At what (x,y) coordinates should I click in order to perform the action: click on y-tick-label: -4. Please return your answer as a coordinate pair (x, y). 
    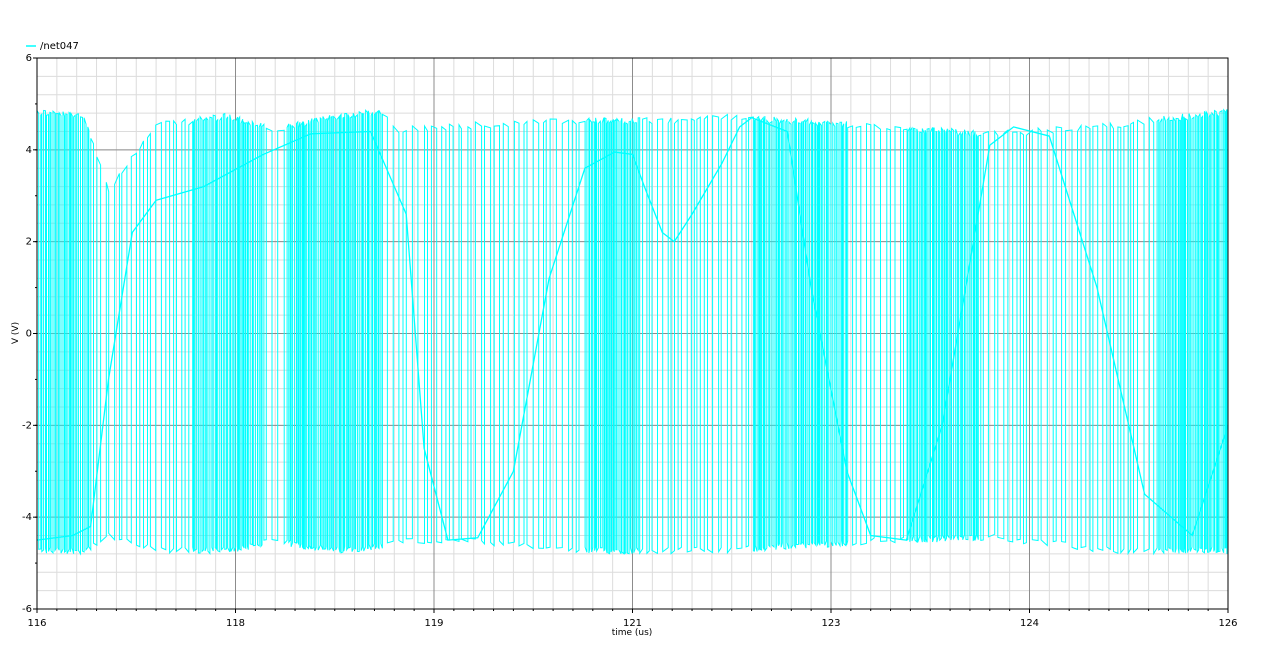
    Looking at the image, I should click on (27, 517).